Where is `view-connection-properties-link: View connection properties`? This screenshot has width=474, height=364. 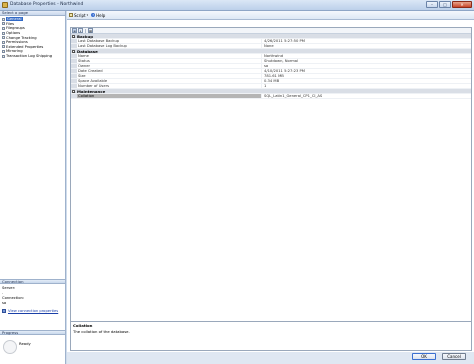 view-connection-properties-link: View connection properties is located at coordinates (32, 311).